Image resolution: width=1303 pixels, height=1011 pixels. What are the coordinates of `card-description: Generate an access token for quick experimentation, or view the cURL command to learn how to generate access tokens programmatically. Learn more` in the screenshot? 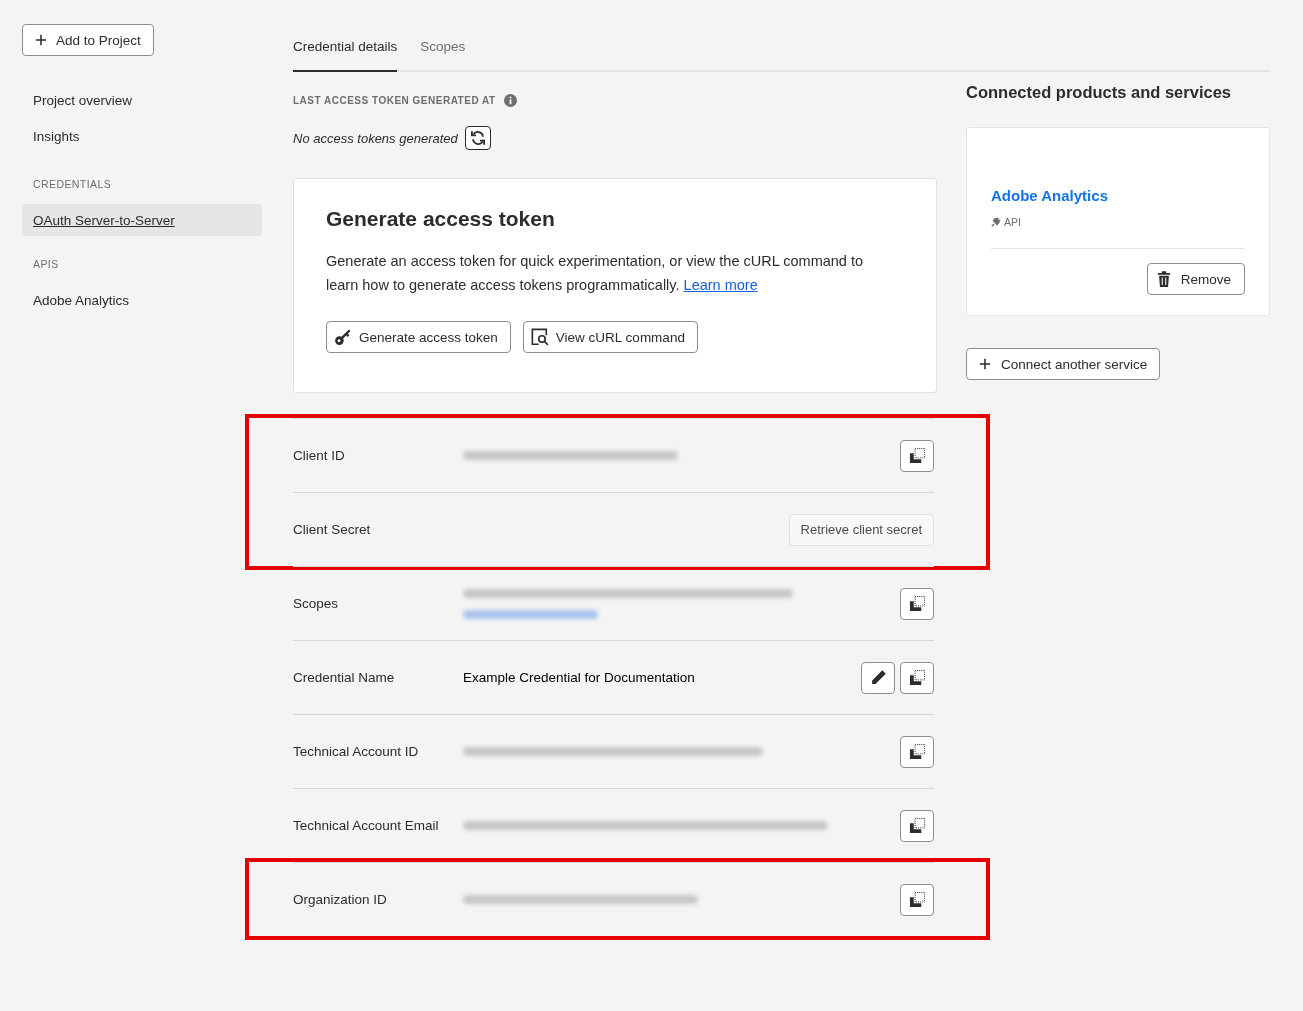 It's located at (595, 273).